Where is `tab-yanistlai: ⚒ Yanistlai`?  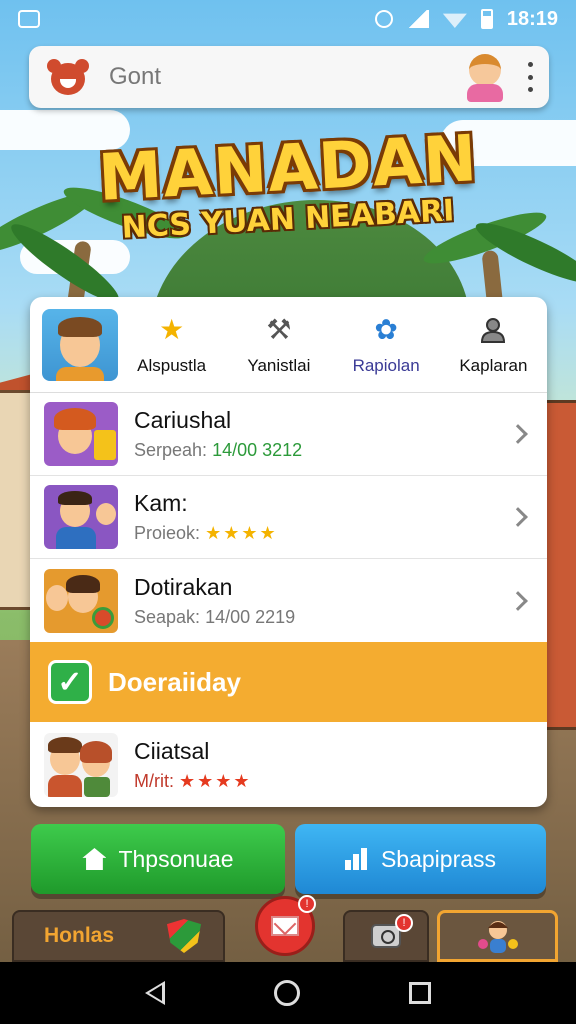
tab-yanistlai: ⚒ Yanistlai is located at coordinates (278, 345).